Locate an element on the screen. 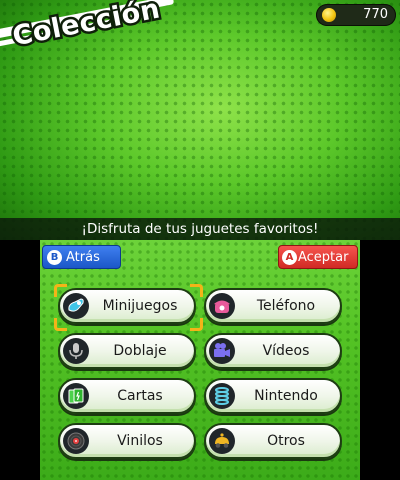  menu-button-otros: Otros is located at coordinates (273, 441).